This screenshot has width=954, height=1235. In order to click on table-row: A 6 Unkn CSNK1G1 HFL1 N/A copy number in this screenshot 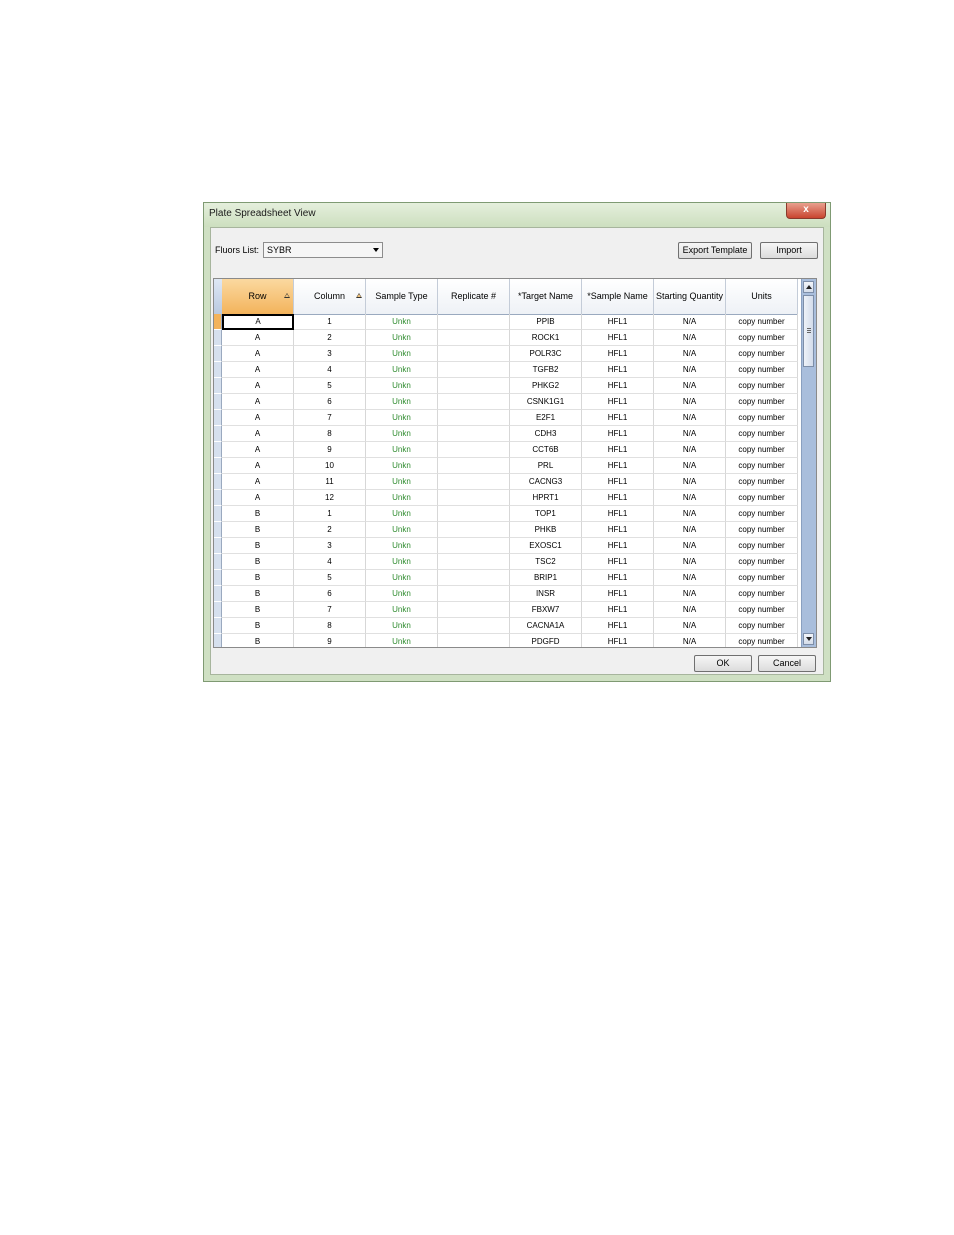, I will do `click(506, 402)`.